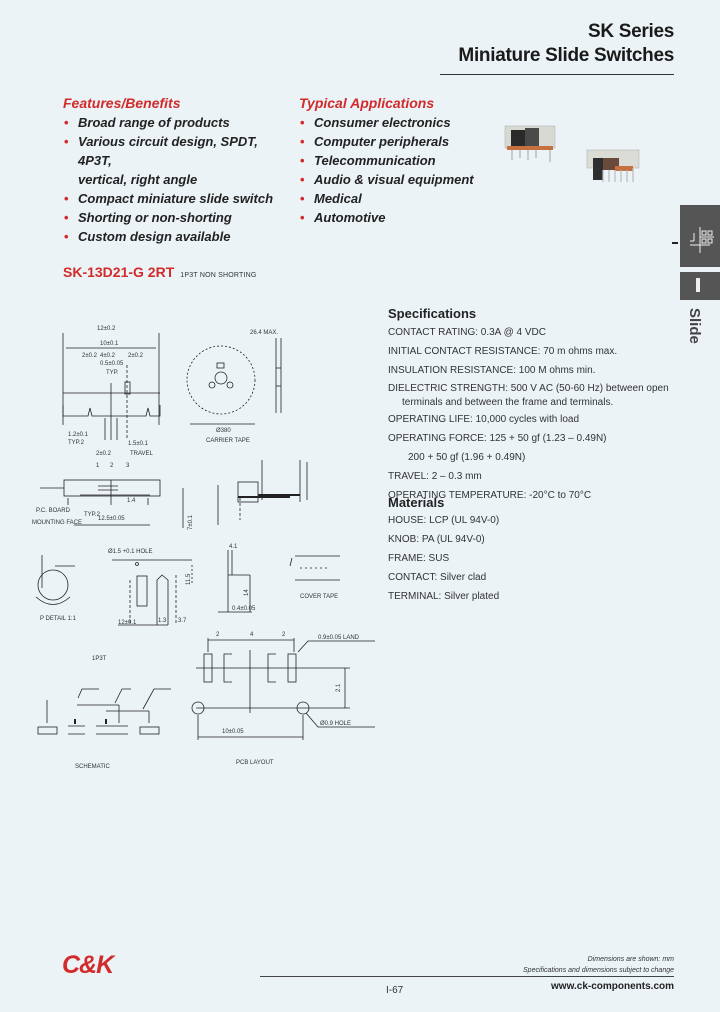  Describe the element at coordinates (53, 511) in the screenshot. I see `dim-label: P.C. BOARD` at that location.